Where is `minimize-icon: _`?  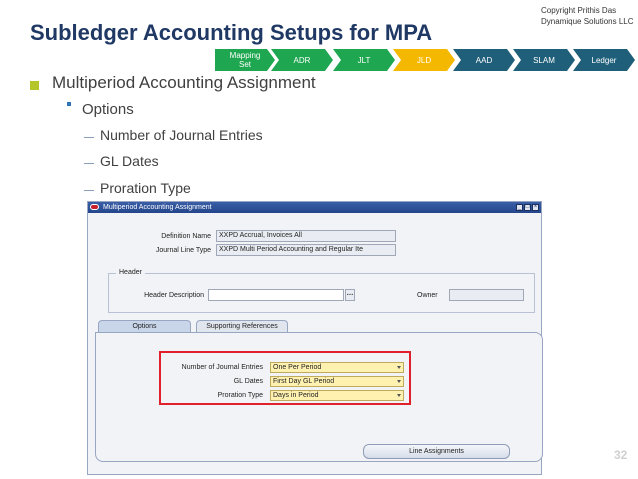
minimize-icon: _ is located at coordinates (519, 207).